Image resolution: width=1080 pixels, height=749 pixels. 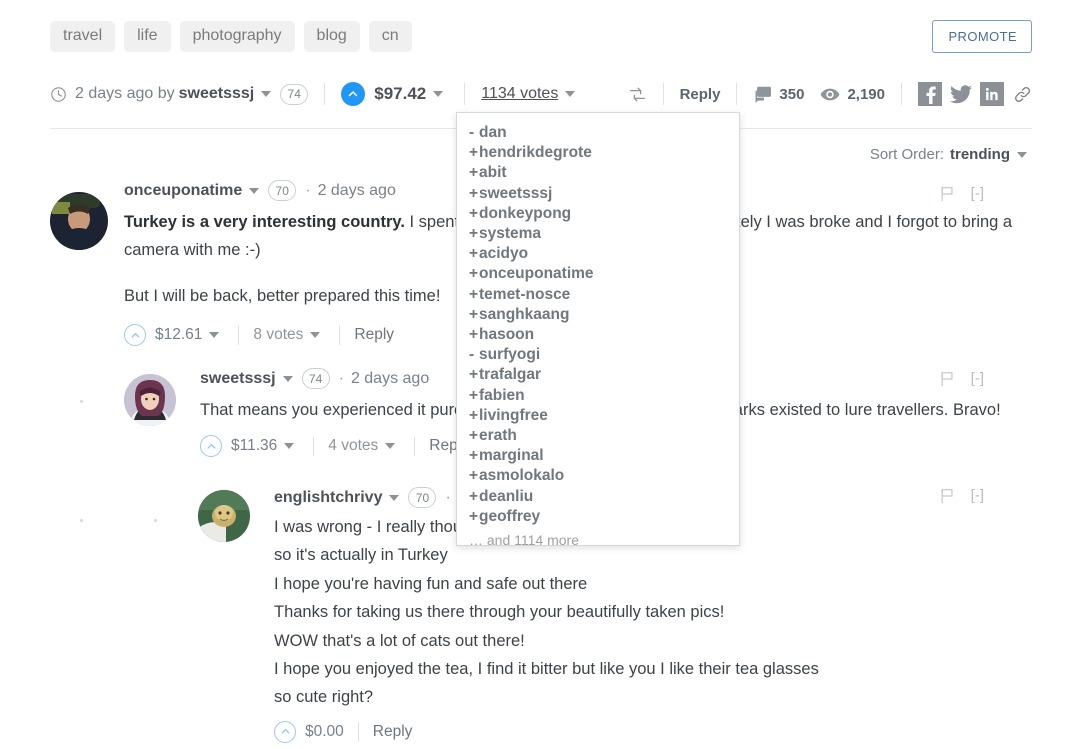 What do you see at coordinates (353, 446) in the screenshot?
I see `comment-votes: 4 votes` at bounding box center [353, 446].